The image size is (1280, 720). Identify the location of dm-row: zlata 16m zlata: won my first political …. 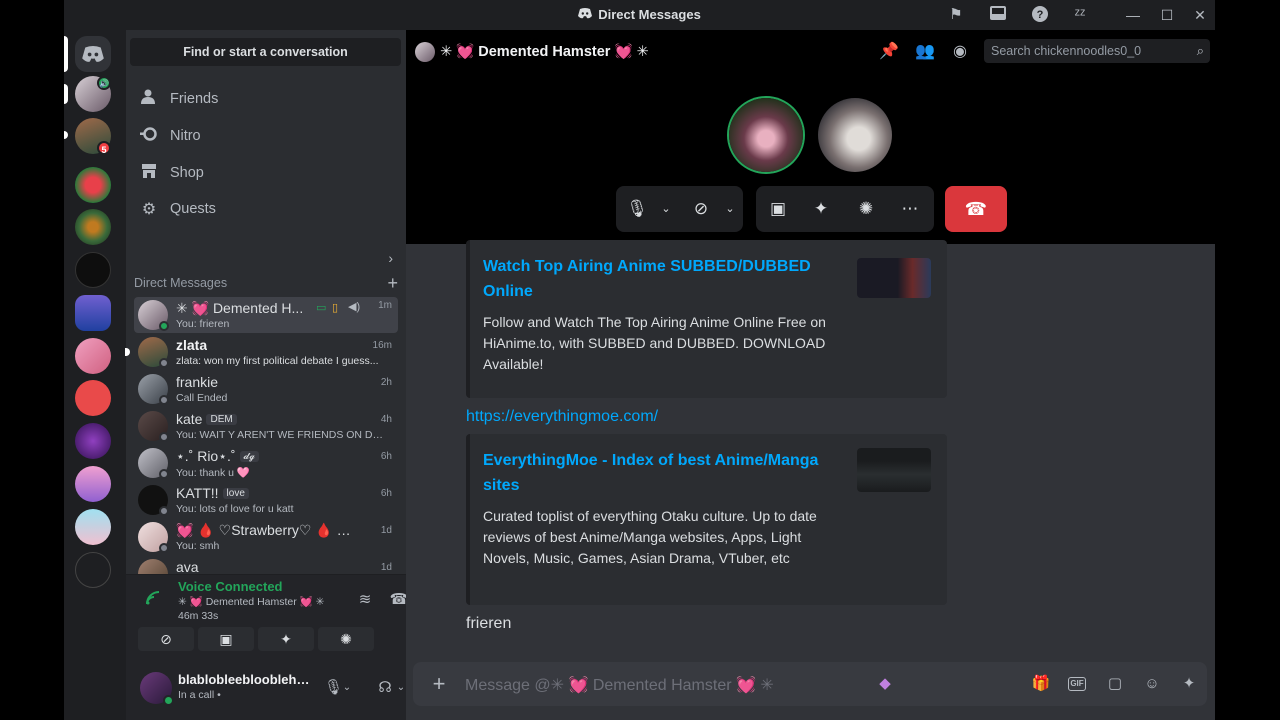
(261, 352).